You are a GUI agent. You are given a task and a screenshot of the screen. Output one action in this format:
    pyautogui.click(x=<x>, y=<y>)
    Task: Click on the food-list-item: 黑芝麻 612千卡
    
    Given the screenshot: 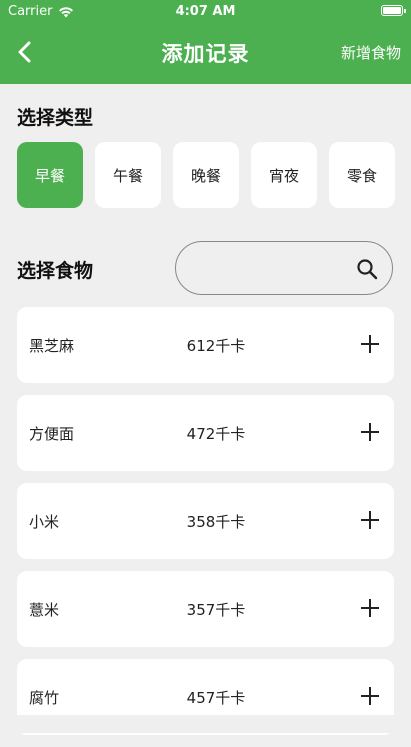 What is the action you would take?
    pyautogui.click(x=205, y=345)
    